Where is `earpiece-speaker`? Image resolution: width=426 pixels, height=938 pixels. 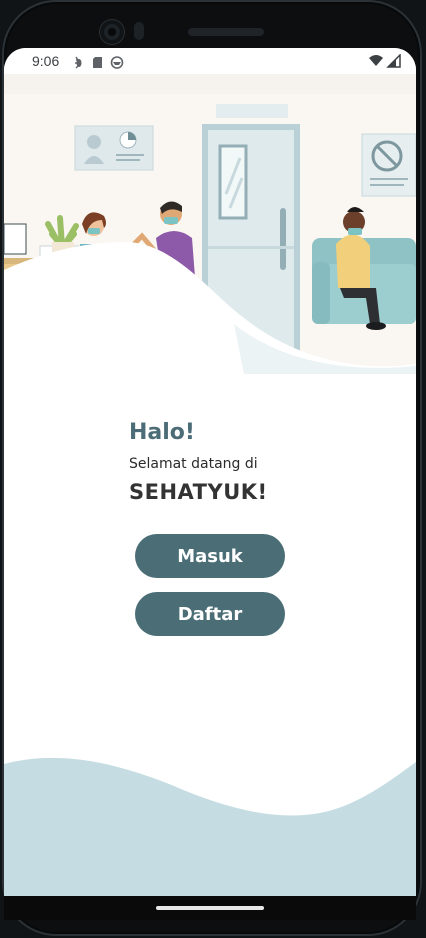
earpiece-speaker is located at coordinates (226, 32).